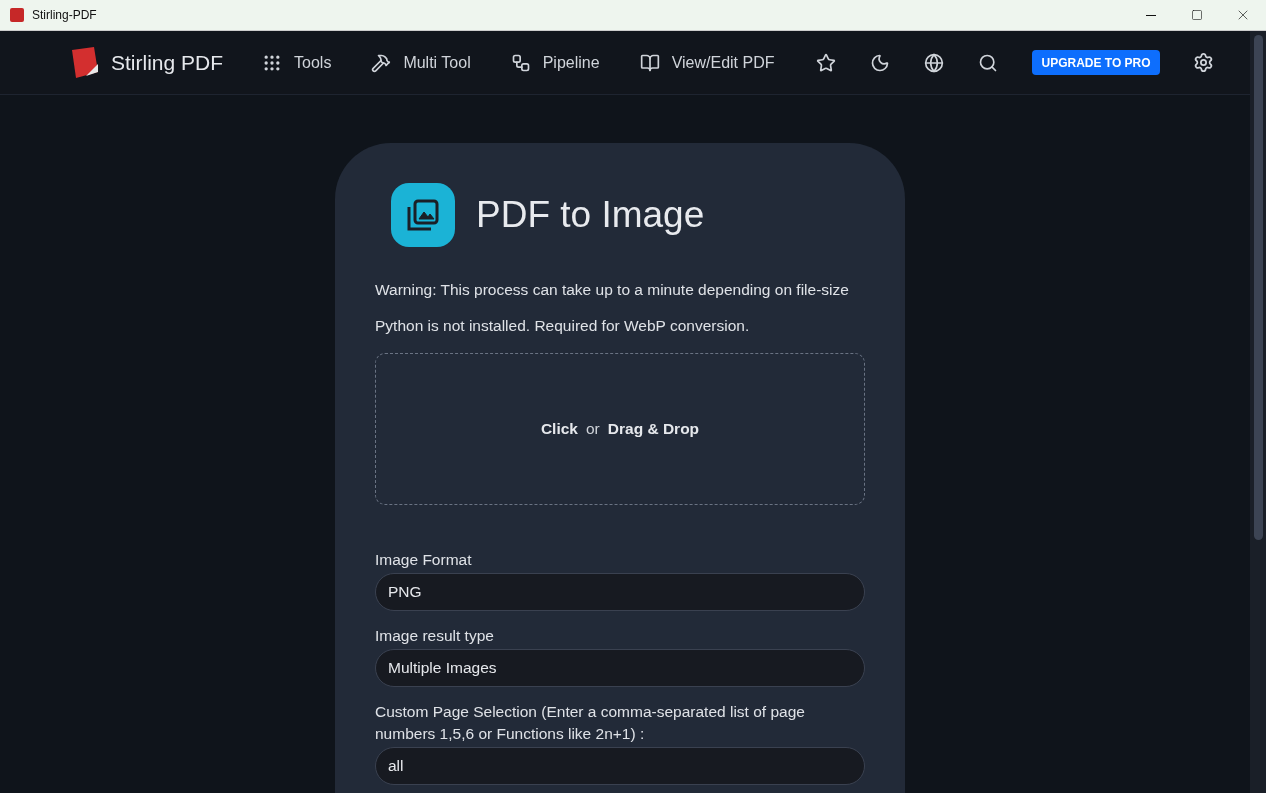 This screenshot has width=1266, height=793. Describe the element at coordinates (620, 592) in the screenshot. I see `input-field: PNG` at that location.